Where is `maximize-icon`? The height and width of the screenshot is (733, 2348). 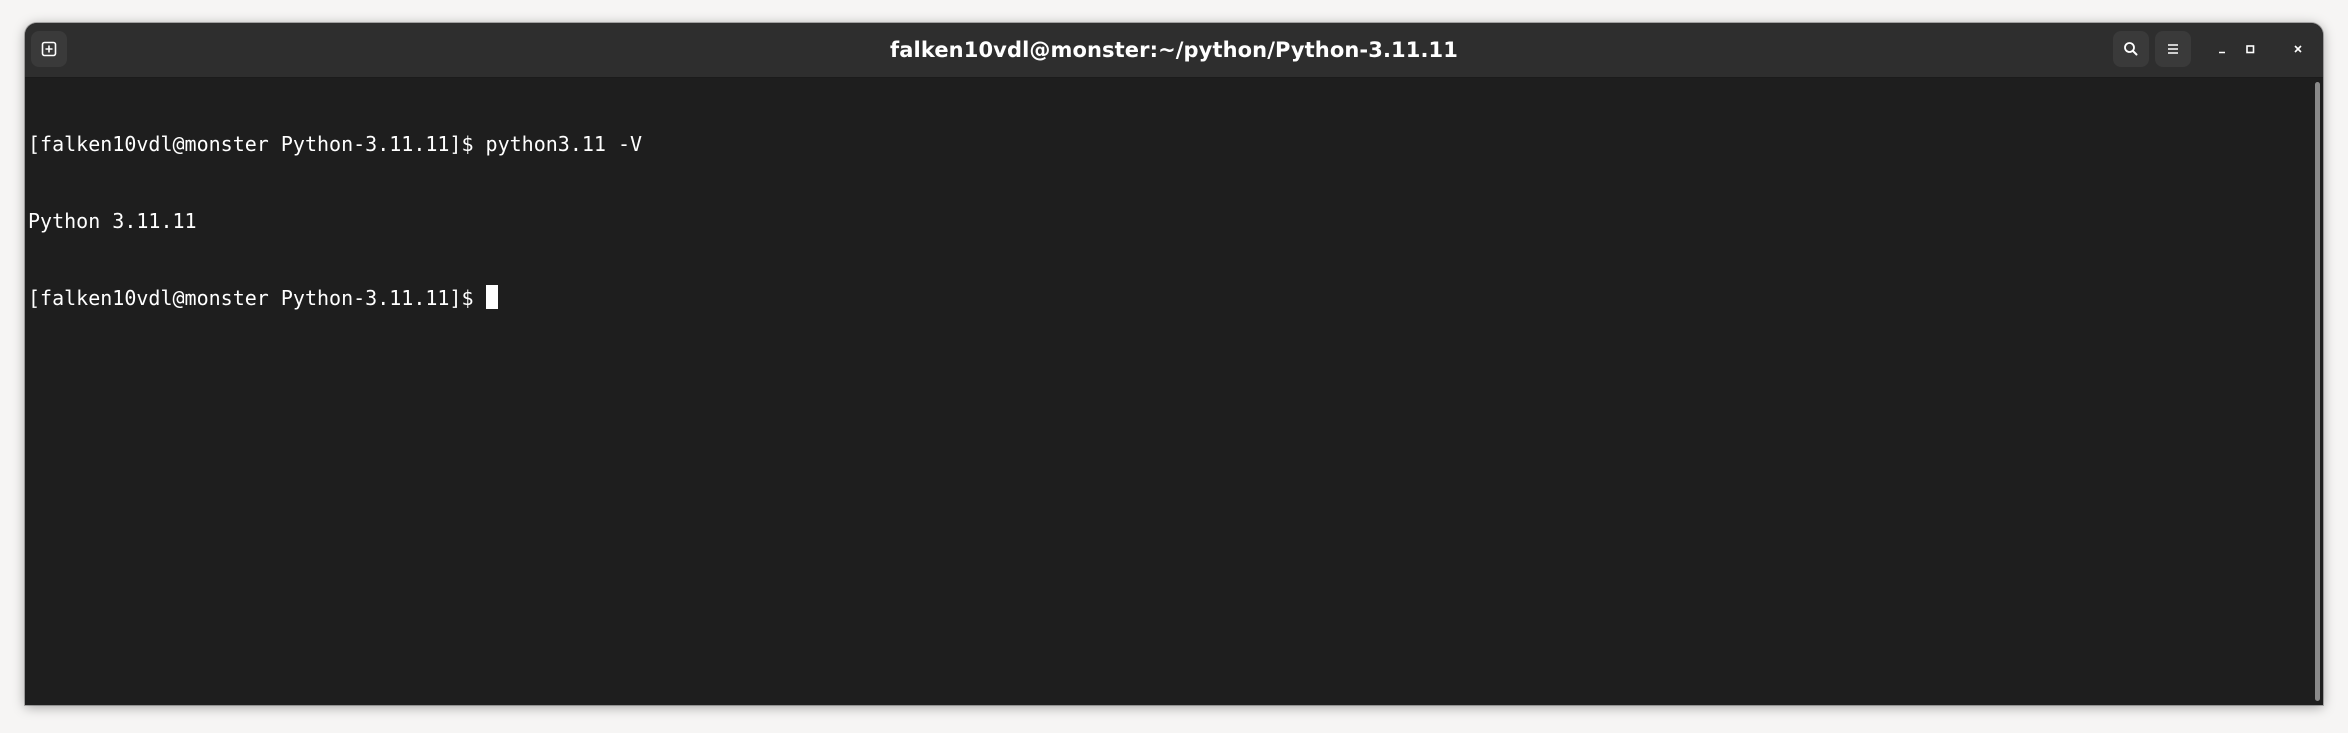
maximize-icon is located at coordinates (2250, 49).